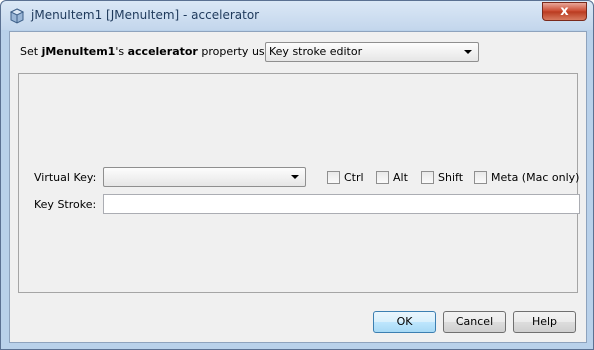 This screenshot has width=594, height=350. What do you see at coordinates (400, 177) in the screenshot?
I see `alt-checkbox-label: Alt` at bounding box center [400, 177].